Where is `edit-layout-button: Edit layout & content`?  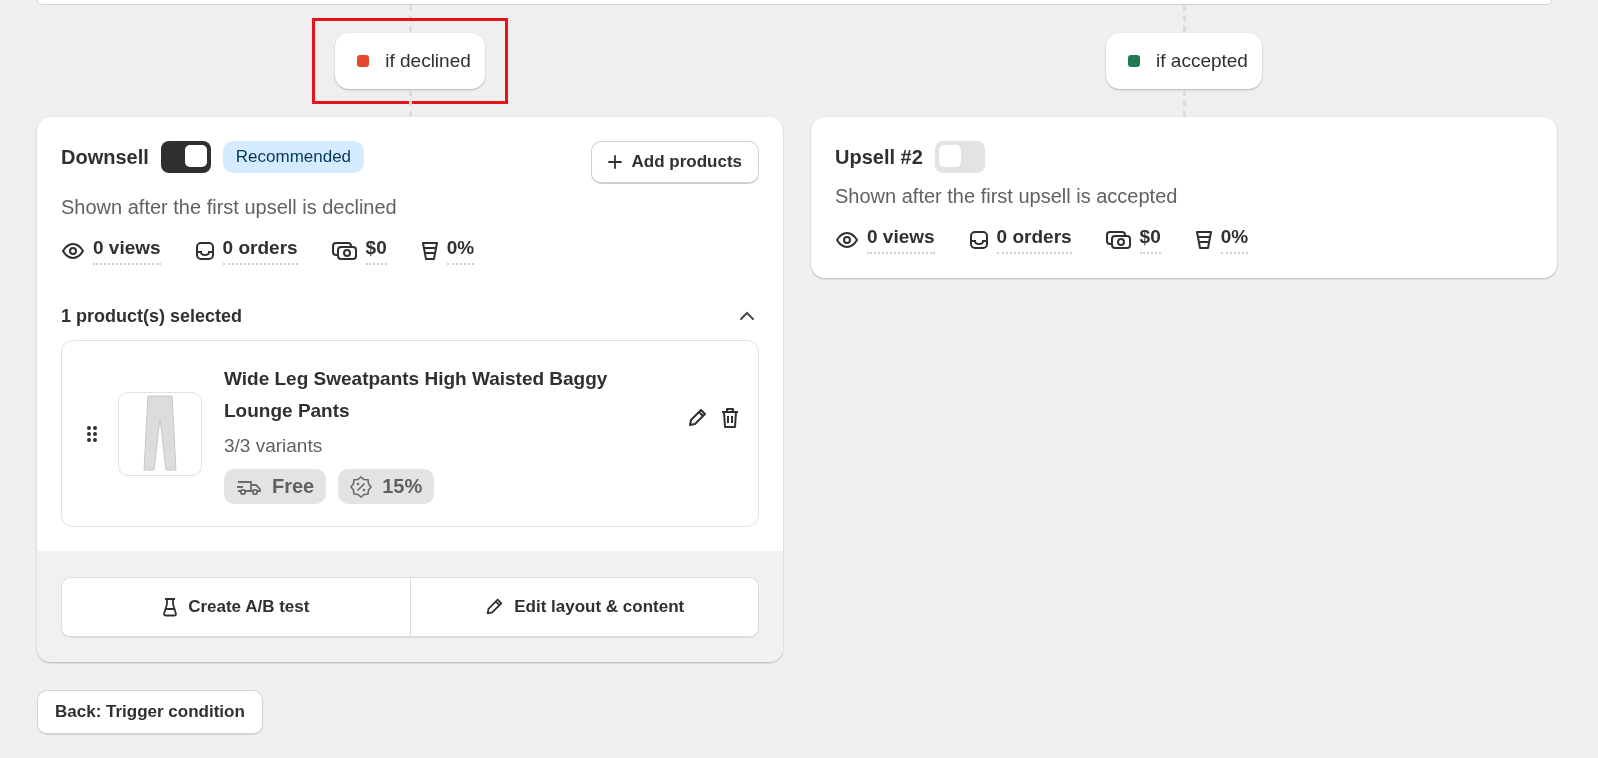 edit-layout-button: Edit layout & content is located at coordinates (583, 607).